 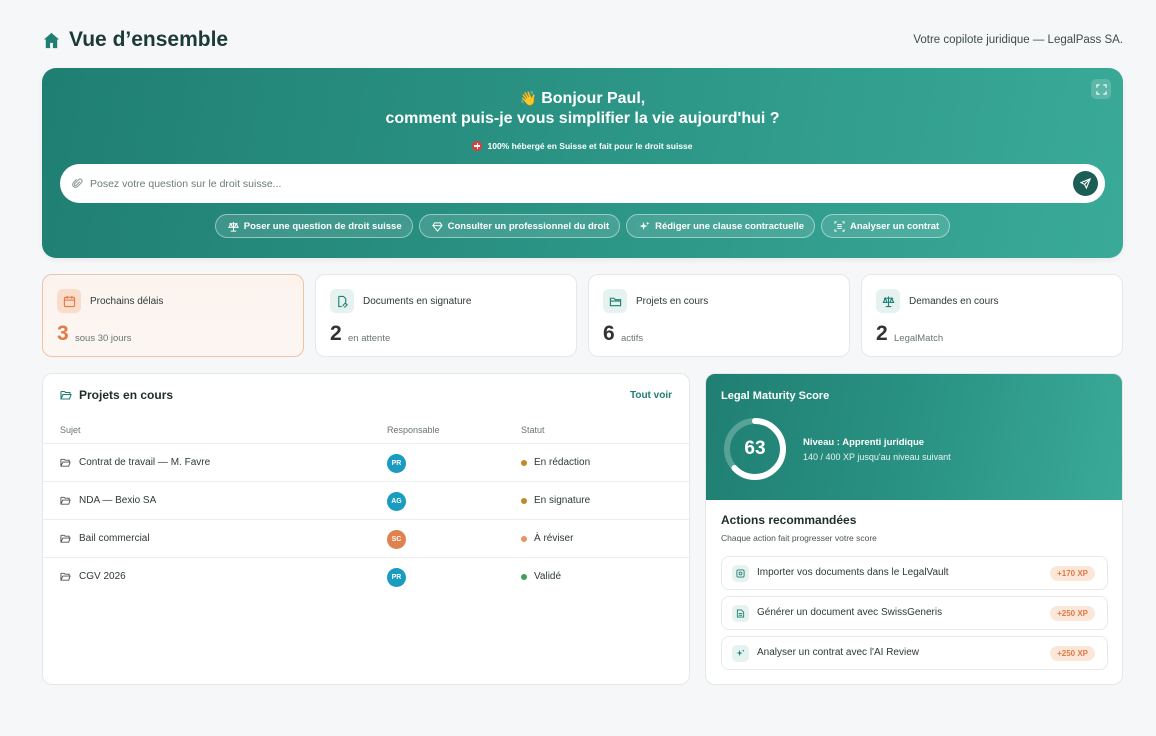 I want to click on row-subject-text: Bail commercial, so click(x=114, y=538).